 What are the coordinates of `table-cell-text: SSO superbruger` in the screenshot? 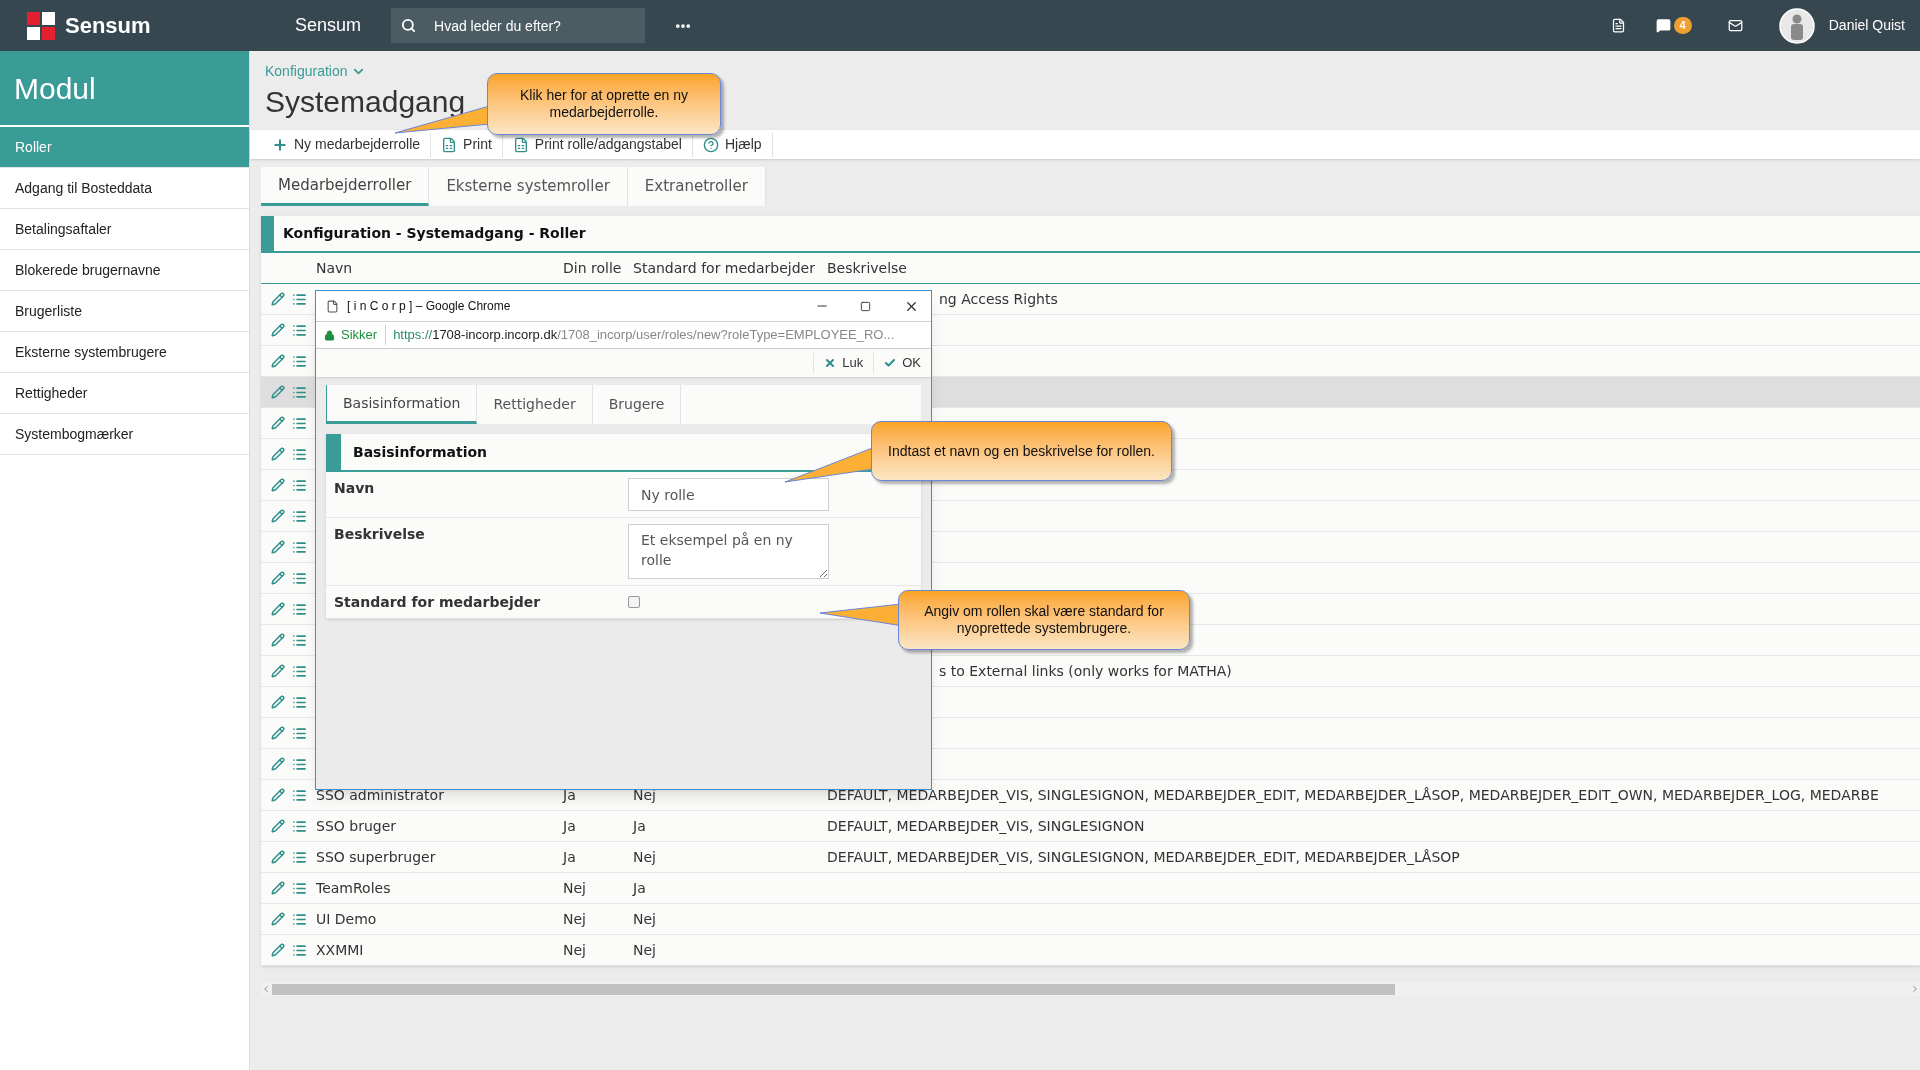 It's located at (376, 857).